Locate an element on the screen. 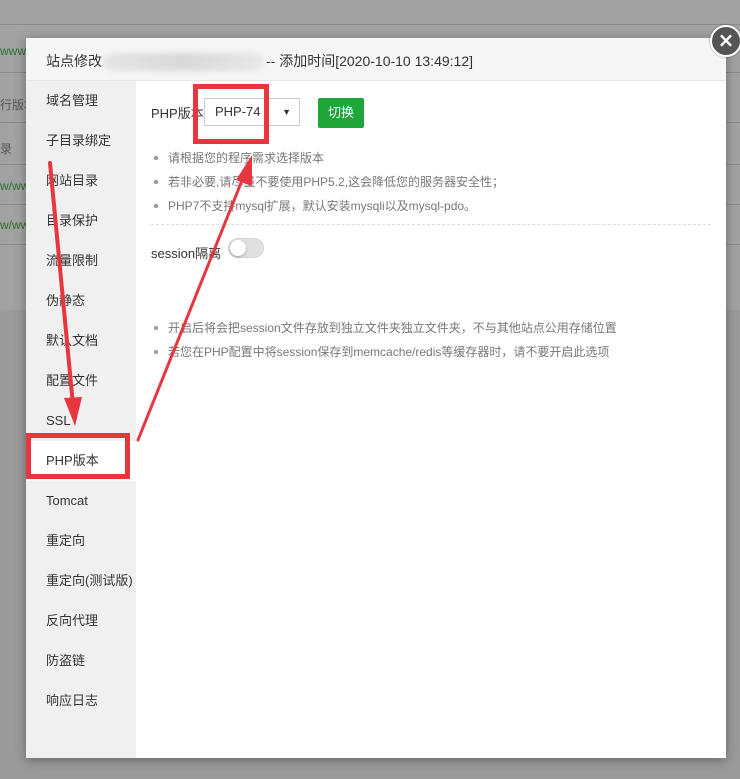 This screenshot has height=779, width=740. annotation-arrow-up is located at coordinates (190, 309).